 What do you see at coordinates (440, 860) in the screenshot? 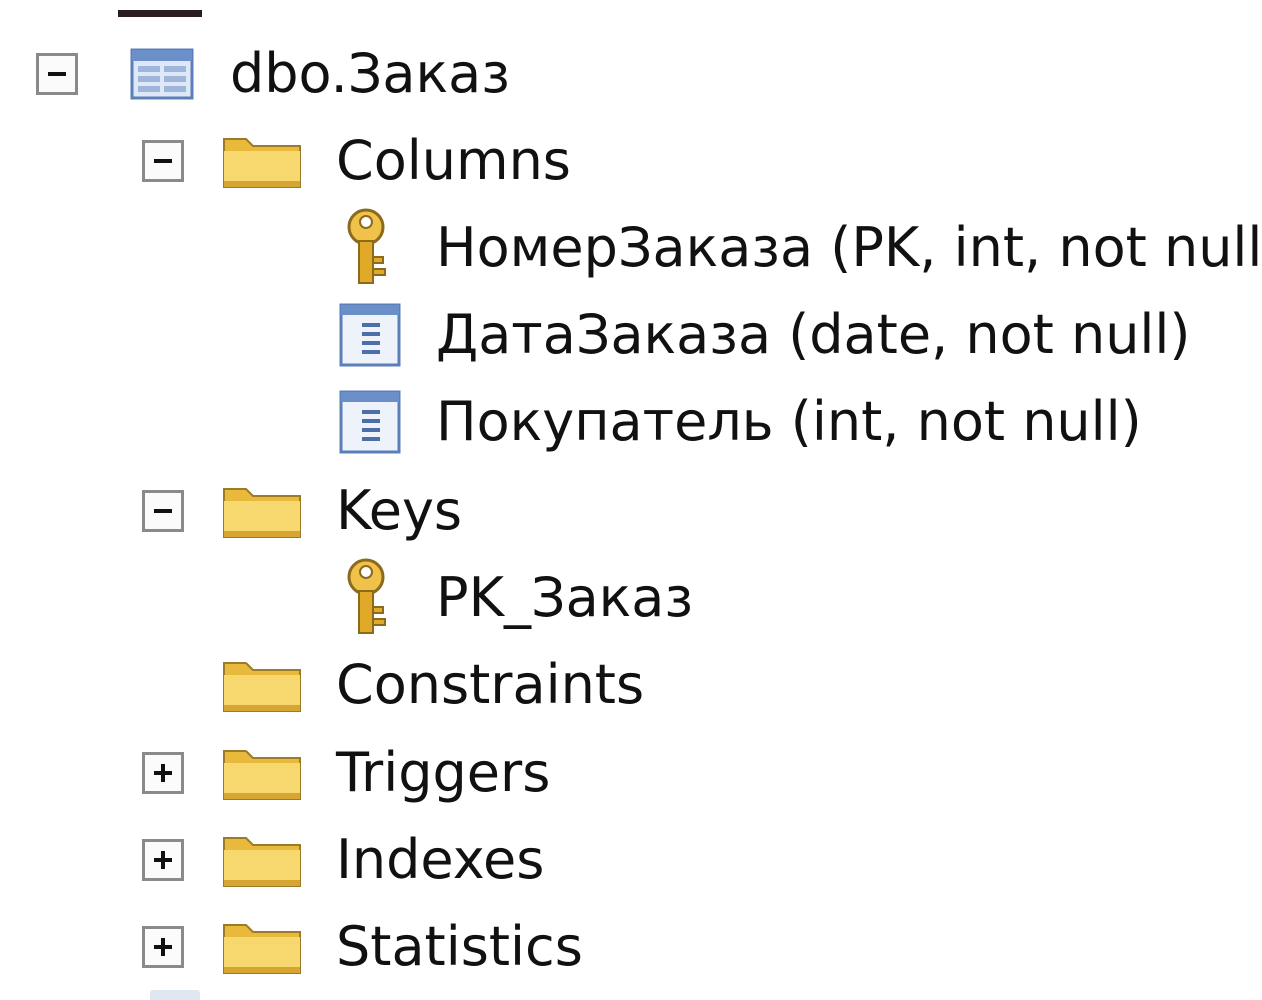
I see `indexes-folder-label: Indexes` at bounding box center [440, 860].